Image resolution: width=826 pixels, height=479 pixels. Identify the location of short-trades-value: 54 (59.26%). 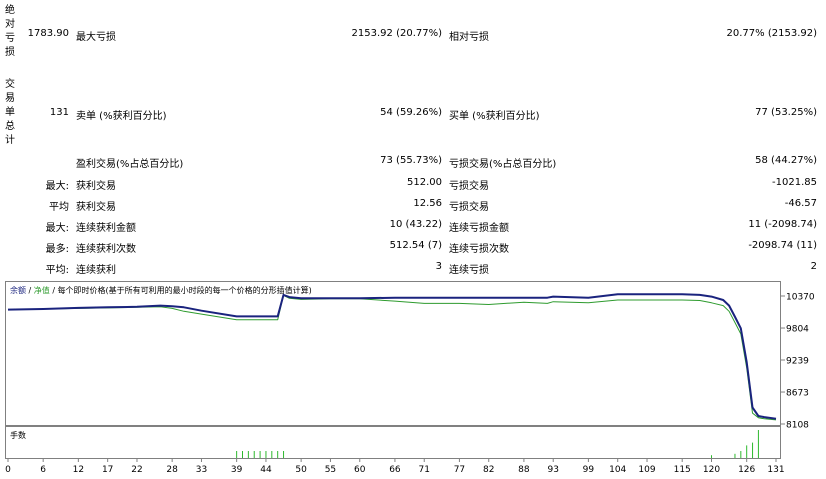
(411, 112).